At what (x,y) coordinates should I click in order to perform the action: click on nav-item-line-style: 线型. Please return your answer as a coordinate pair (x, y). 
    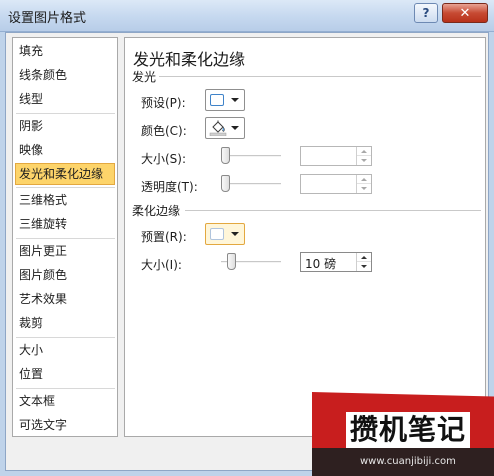
    Looking at the image, I should click on (65, 99).